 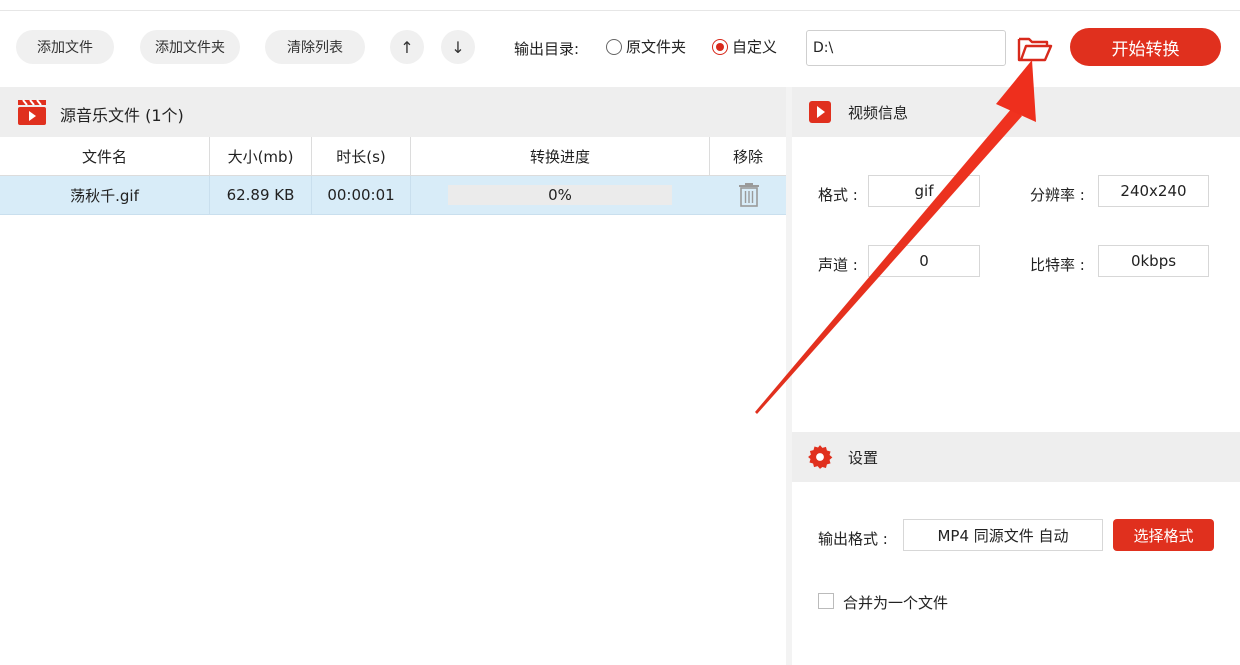 I want to click on format-value: gif, so click(x=924, y=191).